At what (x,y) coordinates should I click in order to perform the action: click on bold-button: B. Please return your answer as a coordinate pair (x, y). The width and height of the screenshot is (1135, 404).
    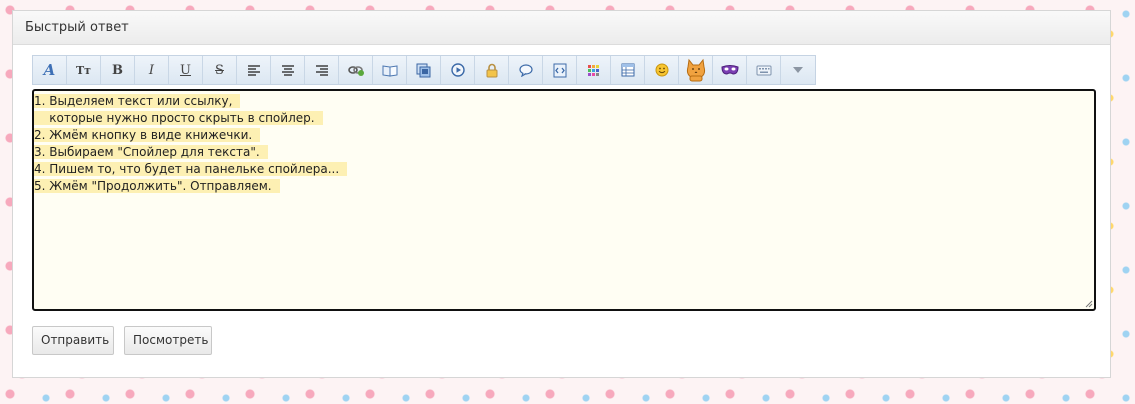
    Looking at the image, I should click on (118, 70).